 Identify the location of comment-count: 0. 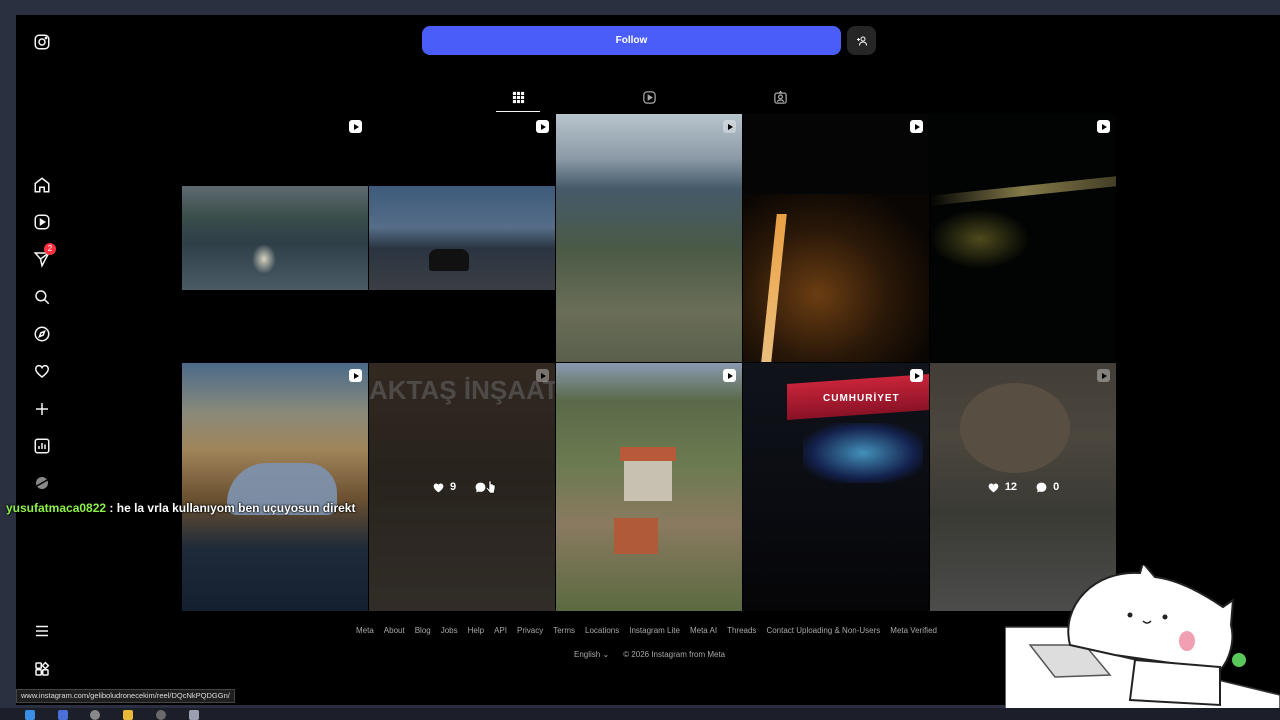
(1047, 487).